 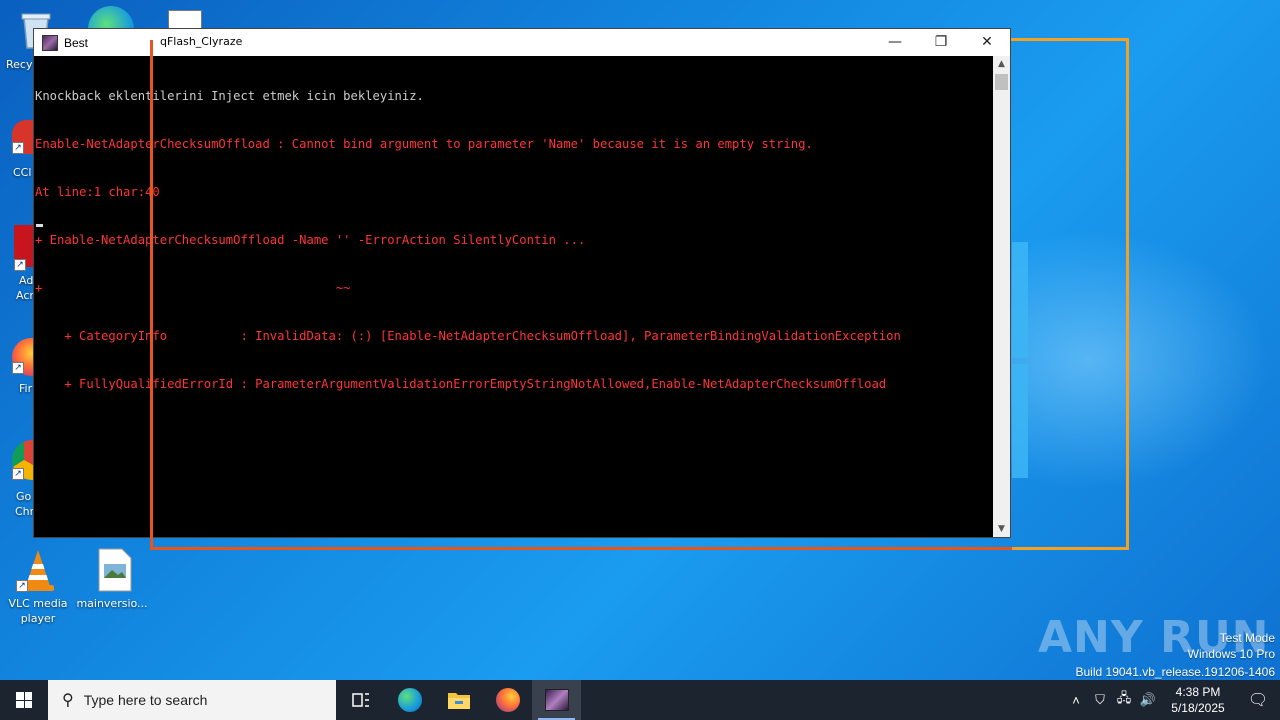 I want to click on network-icon: 🖧, so click(x=1124, y=700).